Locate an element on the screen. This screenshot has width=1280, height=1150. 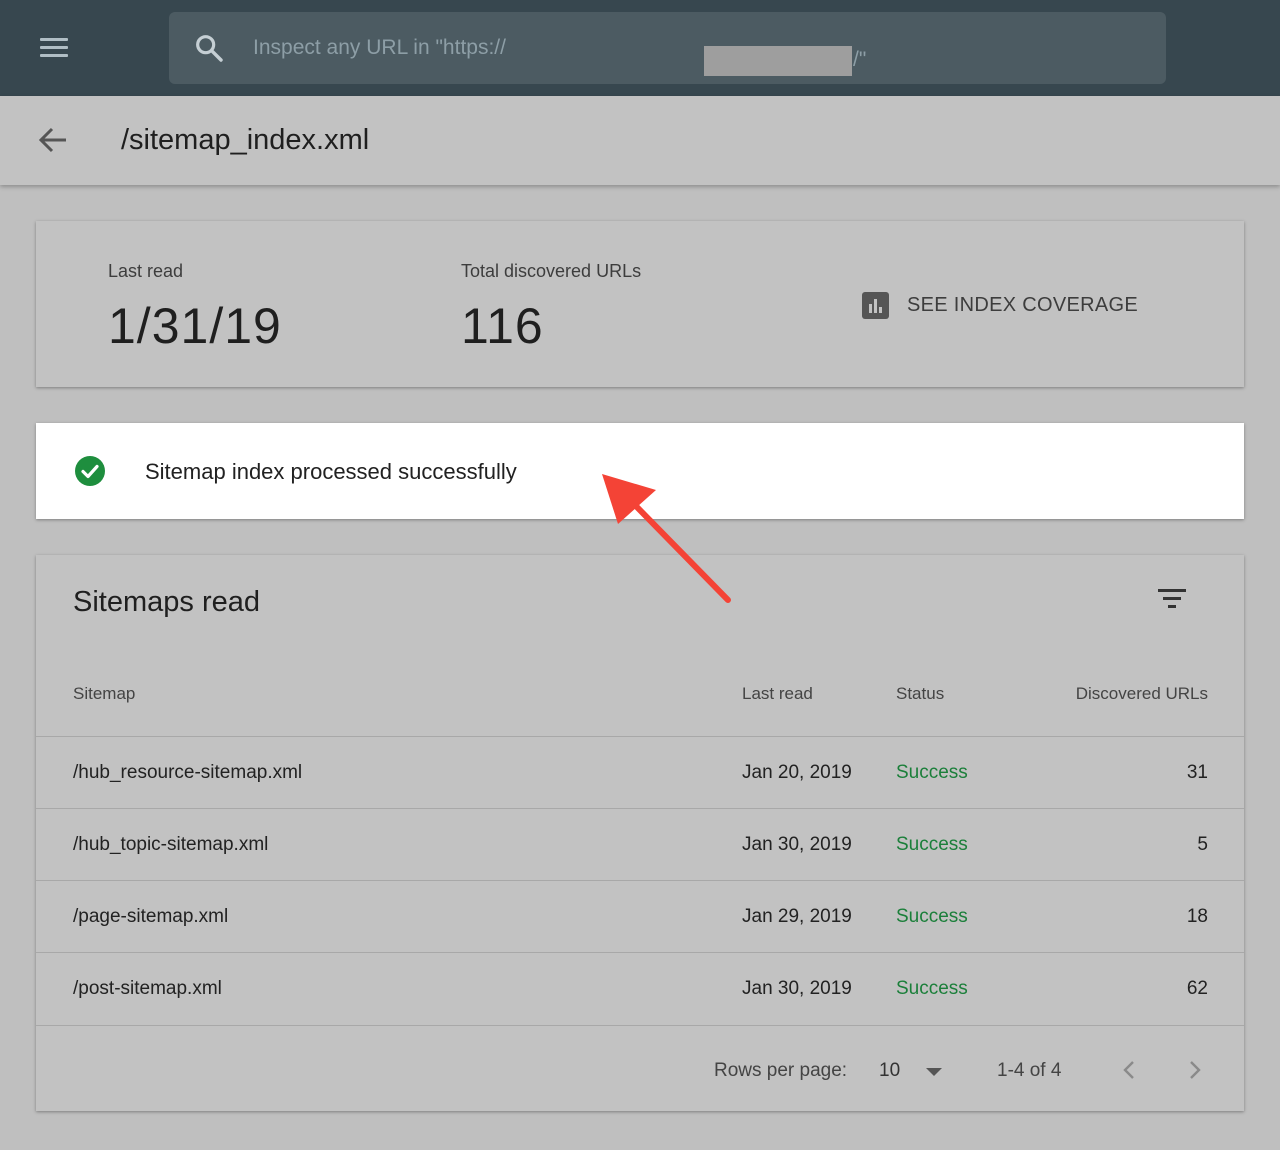
filter-icon is located at coordinates (1172, 599).